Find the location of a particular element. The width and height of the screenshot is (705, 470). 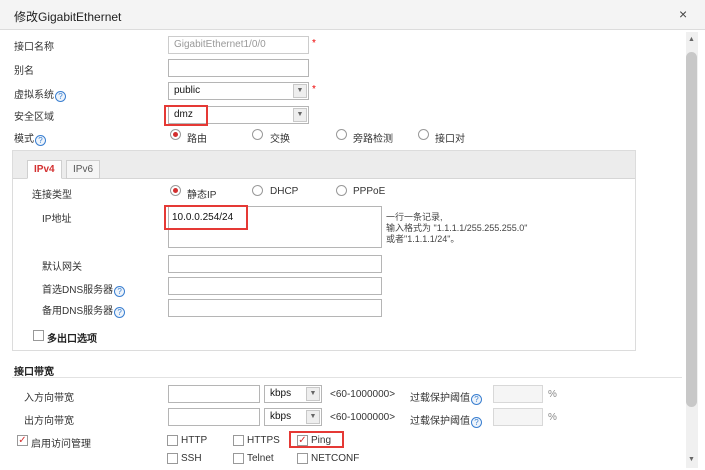

dns-secondary-input is located at coordinates (275, 308).